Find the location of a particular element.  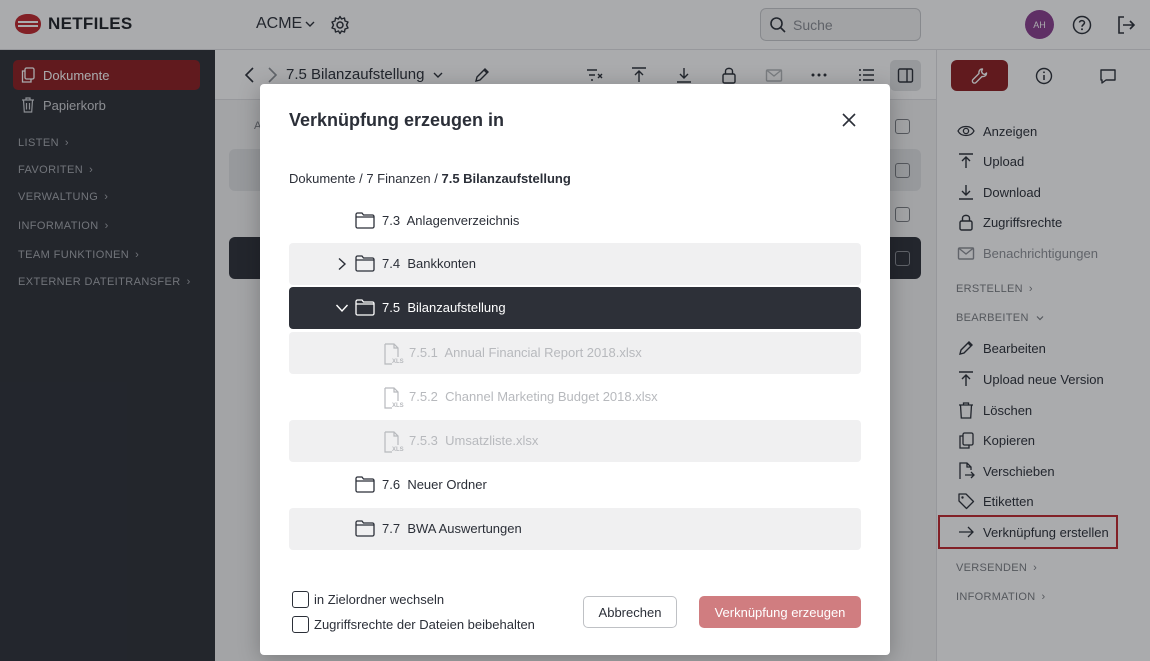

tree-name: Neuer Ordner is located at coordinates (447, 484).